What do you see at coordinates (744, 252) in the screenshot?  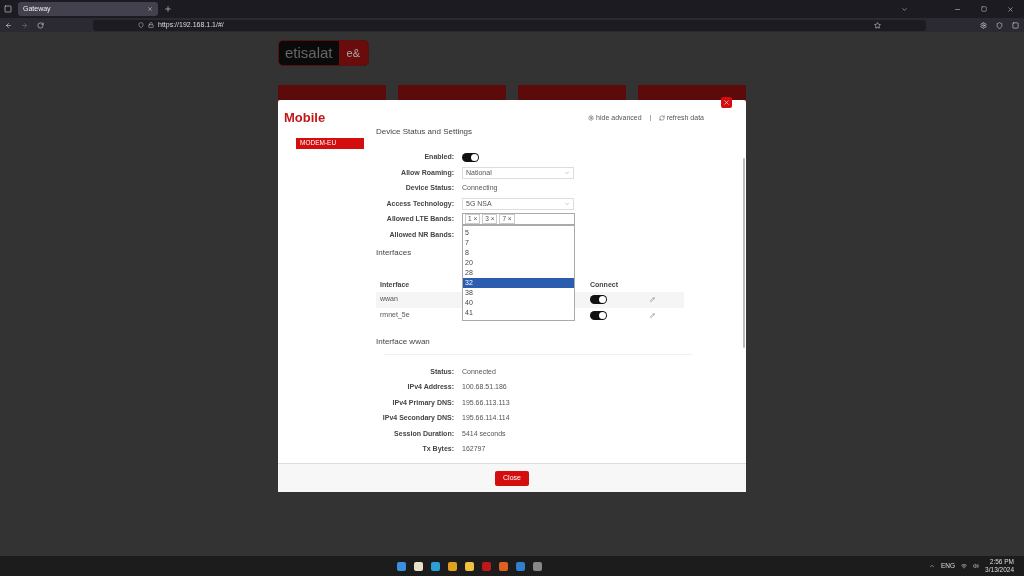 I see `scrollbar` at bounding box center [744, 252].